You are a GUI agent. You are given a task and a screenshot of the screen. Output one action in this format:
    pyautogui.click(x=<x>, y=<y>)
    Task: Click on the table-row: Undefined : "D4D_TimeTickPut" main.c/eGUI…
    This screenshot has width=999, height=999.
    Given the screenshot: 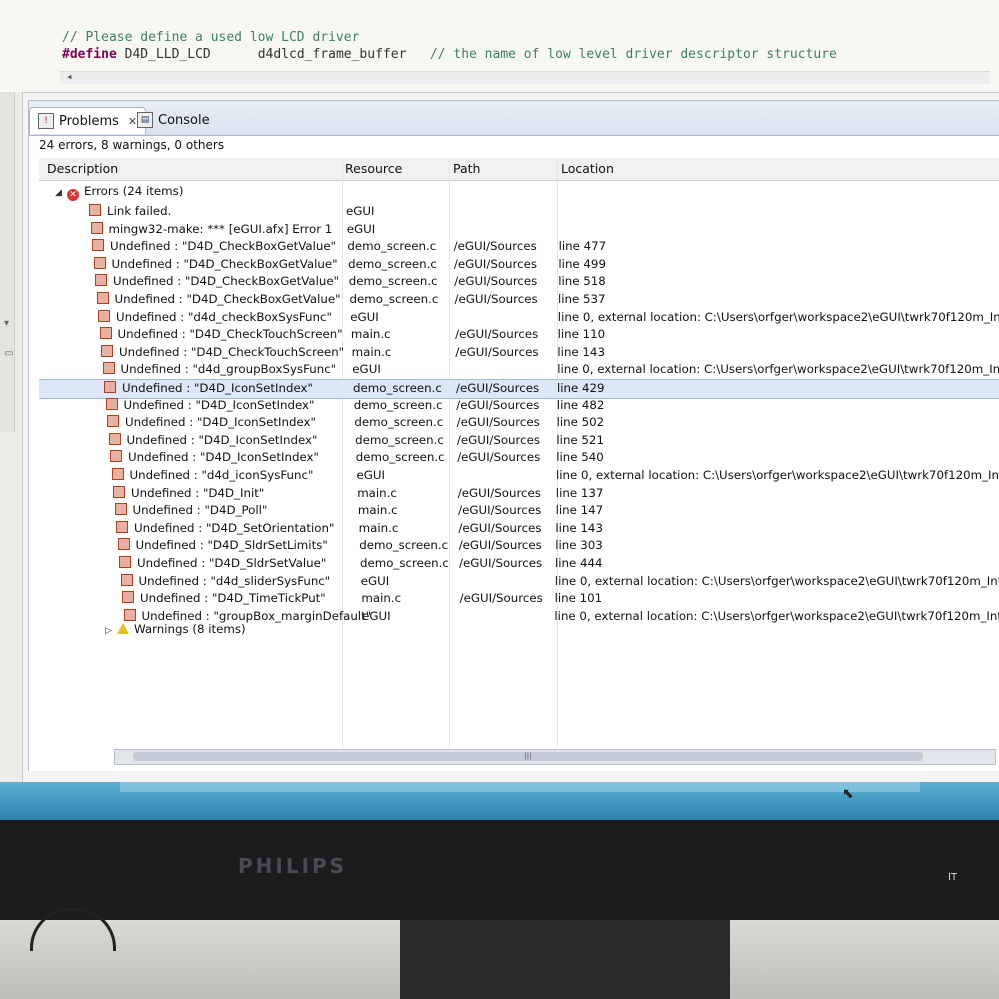 What is the action you would take?
    pyautogui.click(x=519, y=599)
    